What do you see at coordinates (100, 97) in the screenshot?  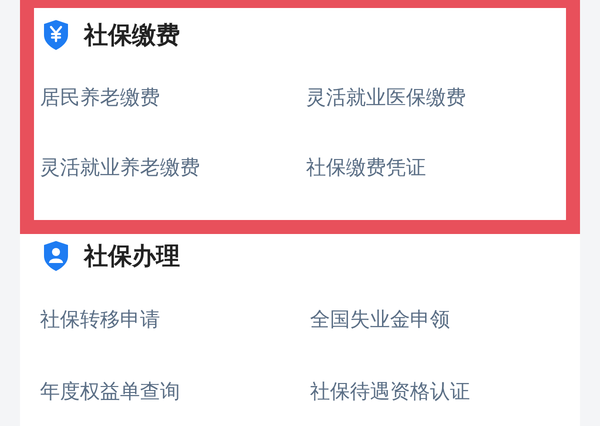 I see `service-link: 居民养老缴费` at bounding box center [100, 97].